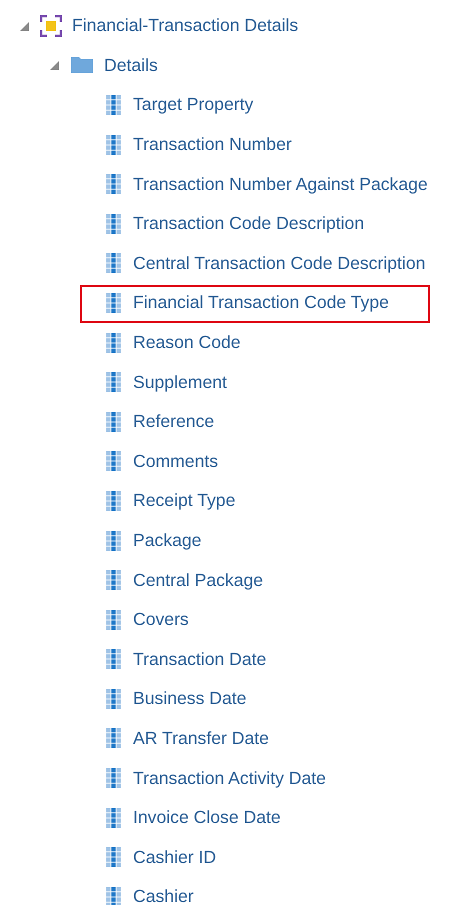 Image resolution: width=468 pixels, height=905 pixels. Describe the element at coordinates (51, 25) in the screenshot. I see `bracket-square-icon` at that location.